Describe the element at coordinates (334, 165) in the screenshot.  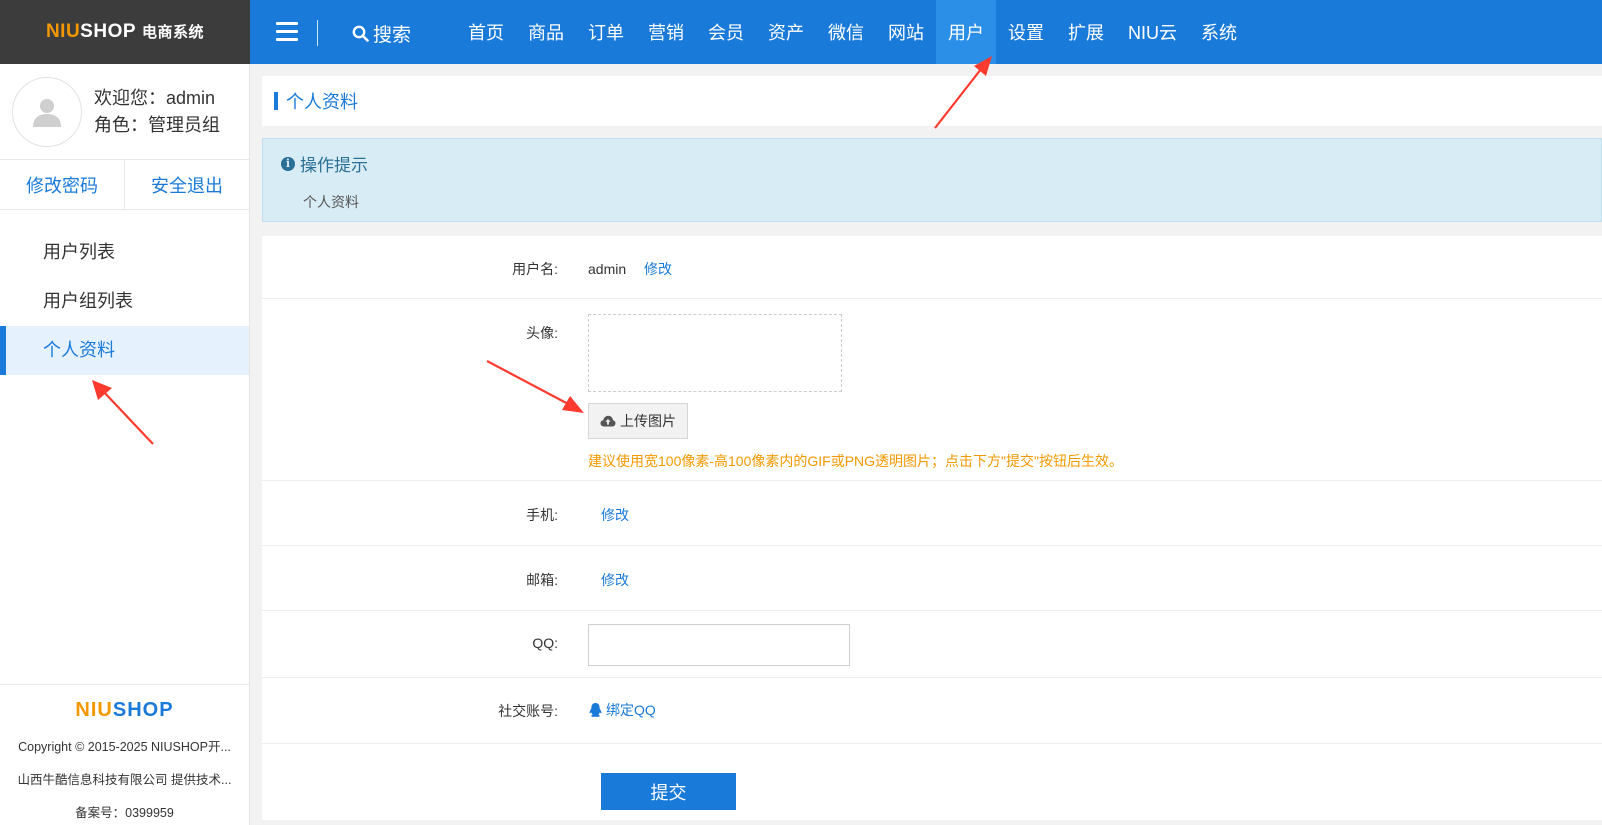
I see `tips-title: 操作提示` at that location.